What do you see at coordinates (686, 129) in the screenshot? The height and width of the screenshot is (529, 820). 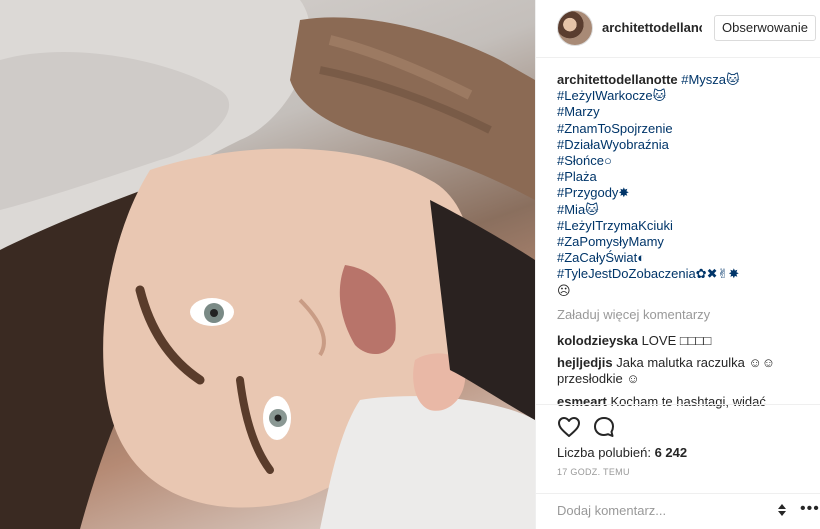 I see `hashtag: #ZnamToSpojrzenie` at bounding box center [686, 129].